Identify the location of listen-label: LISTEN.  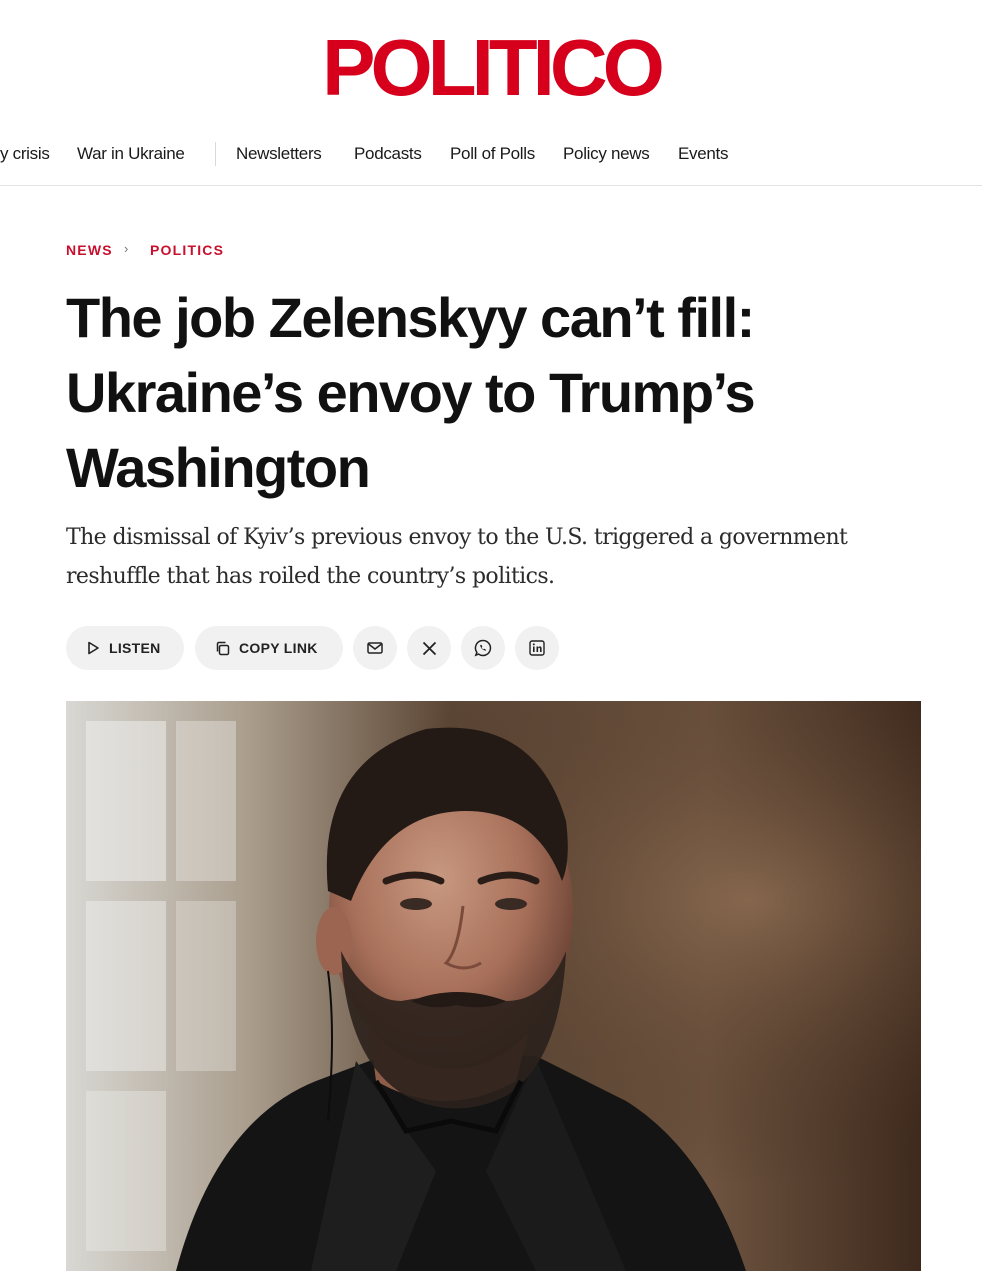
(135, 648).